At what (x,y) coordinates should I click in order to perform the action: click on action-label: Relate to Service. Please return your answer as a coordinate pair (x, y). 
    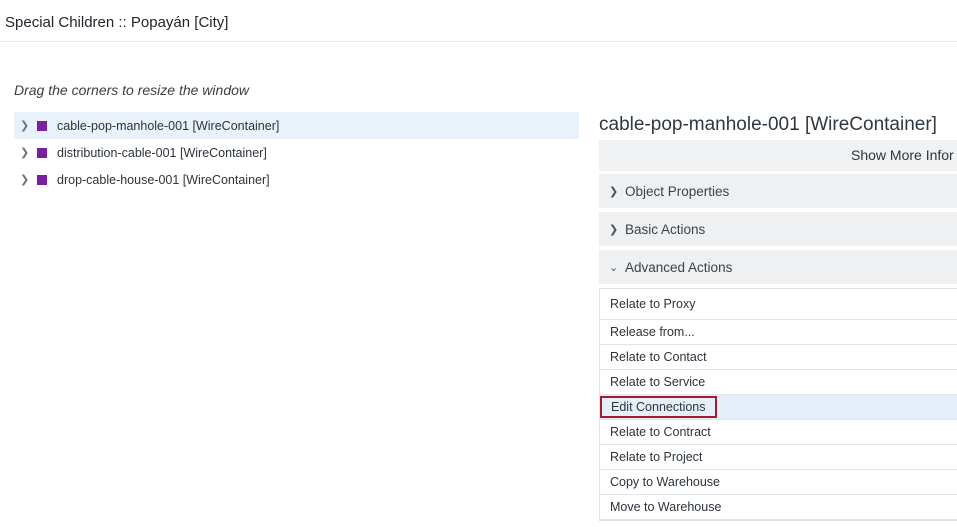
    Looking at the image, I should click on (658, 382).